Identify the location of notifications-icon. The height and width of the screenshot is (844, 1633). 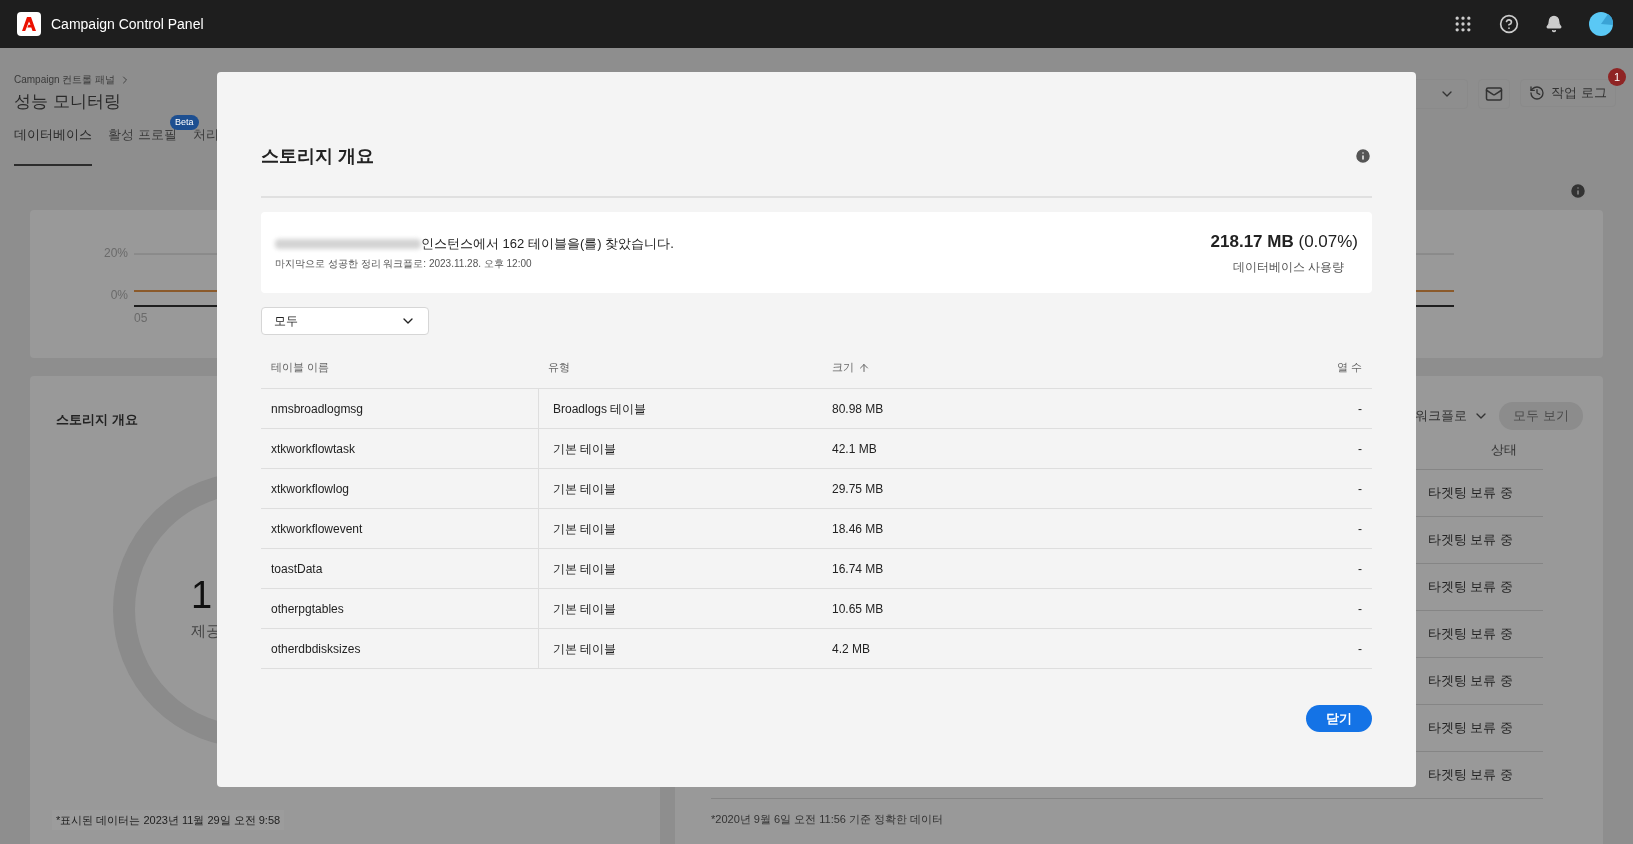
(1554, 24).